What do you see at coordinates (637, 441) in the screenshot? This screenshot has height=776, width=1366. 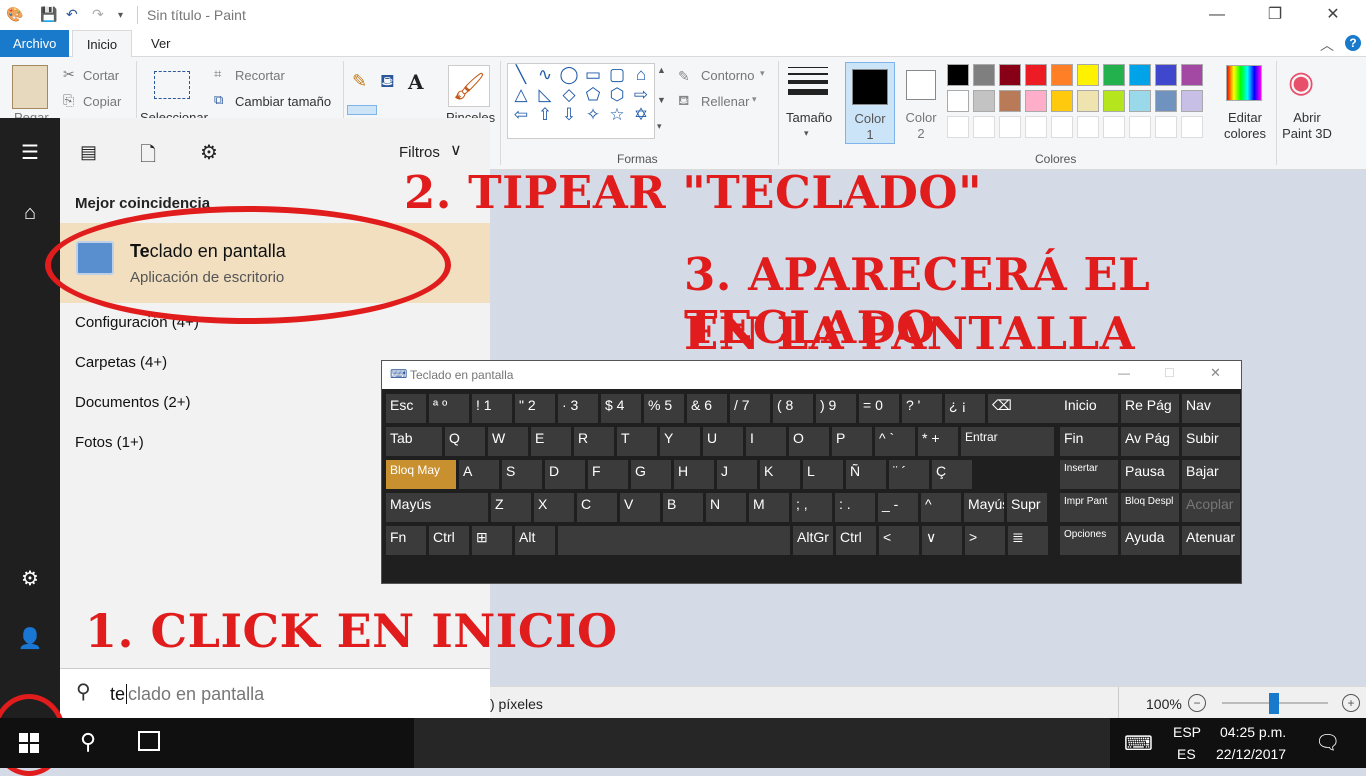 I see `osk-key: T` at bounding box center [637, 441].